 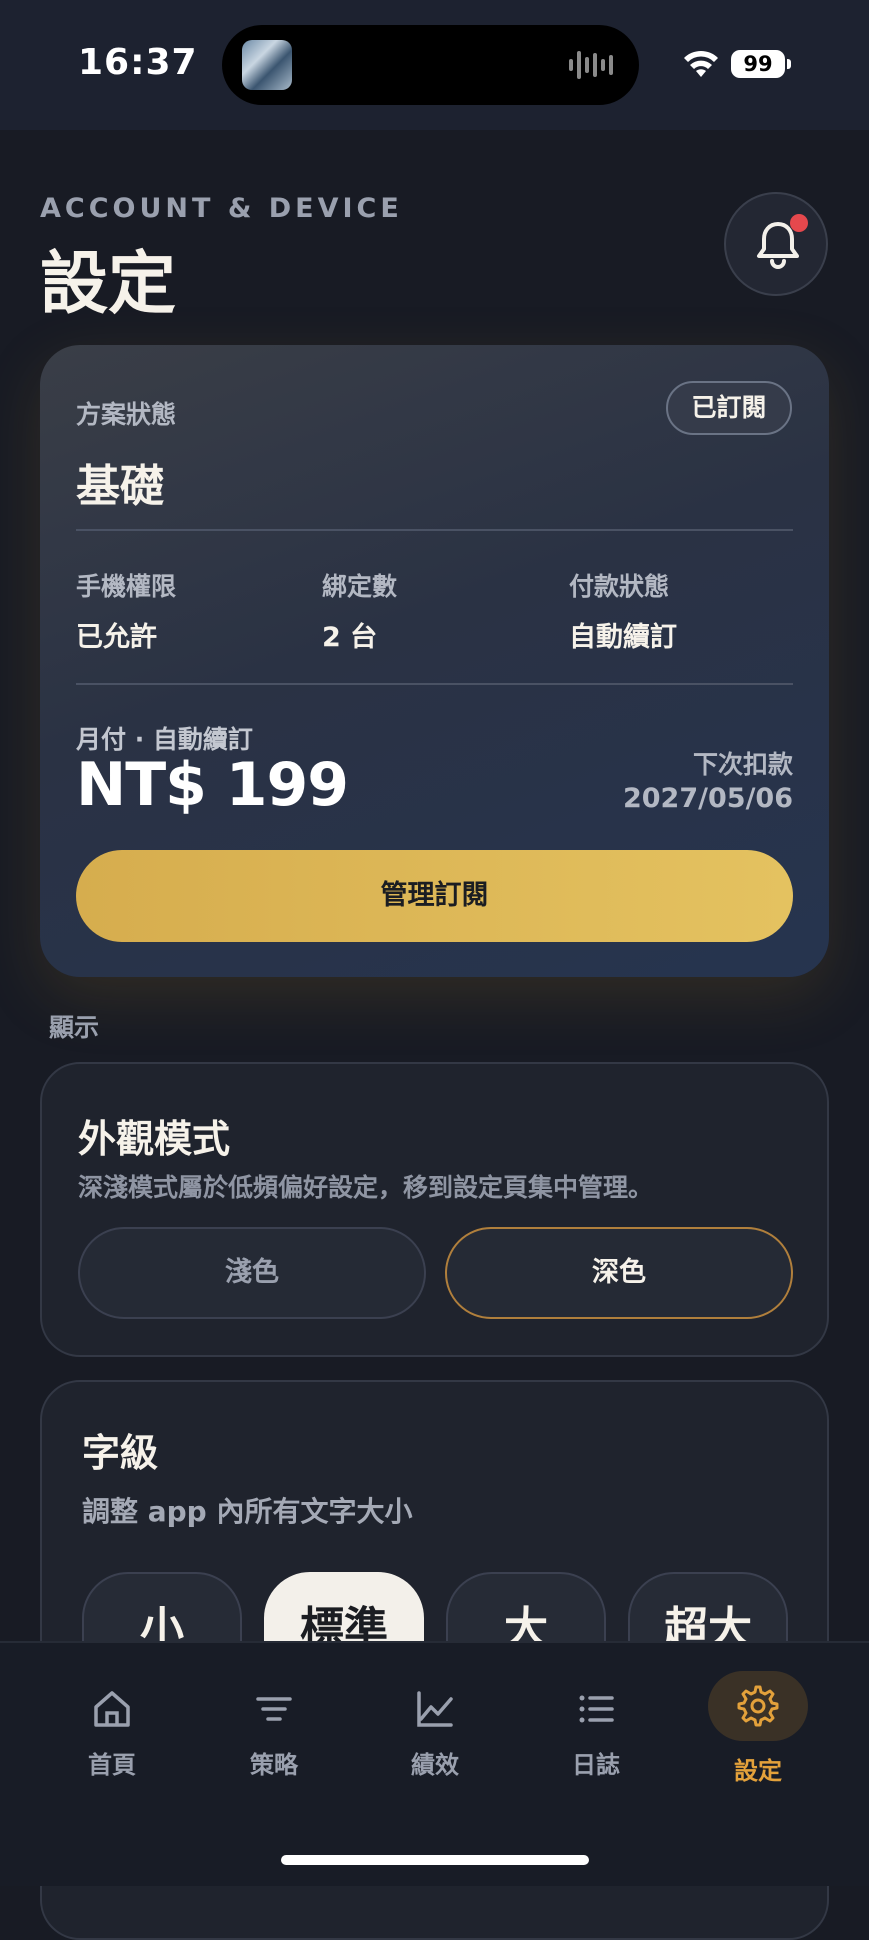 I want to click on bound-devices-value: 2 台, so click(x=350, y=637).